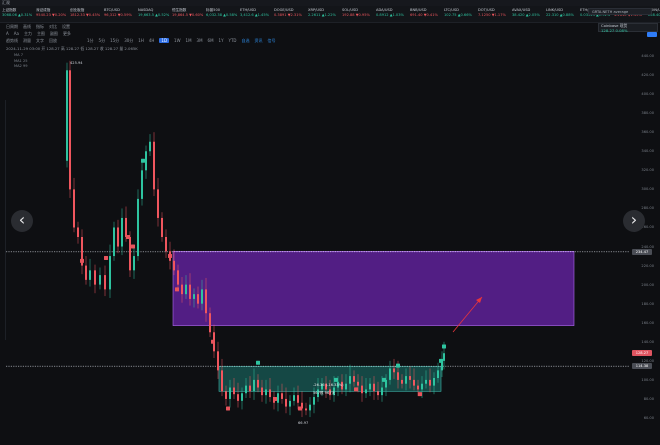  What do you see at coordinates (648, 398) in the screenshot?
I see `price-axis-label: 80.00` at bounding box center [648, 398].